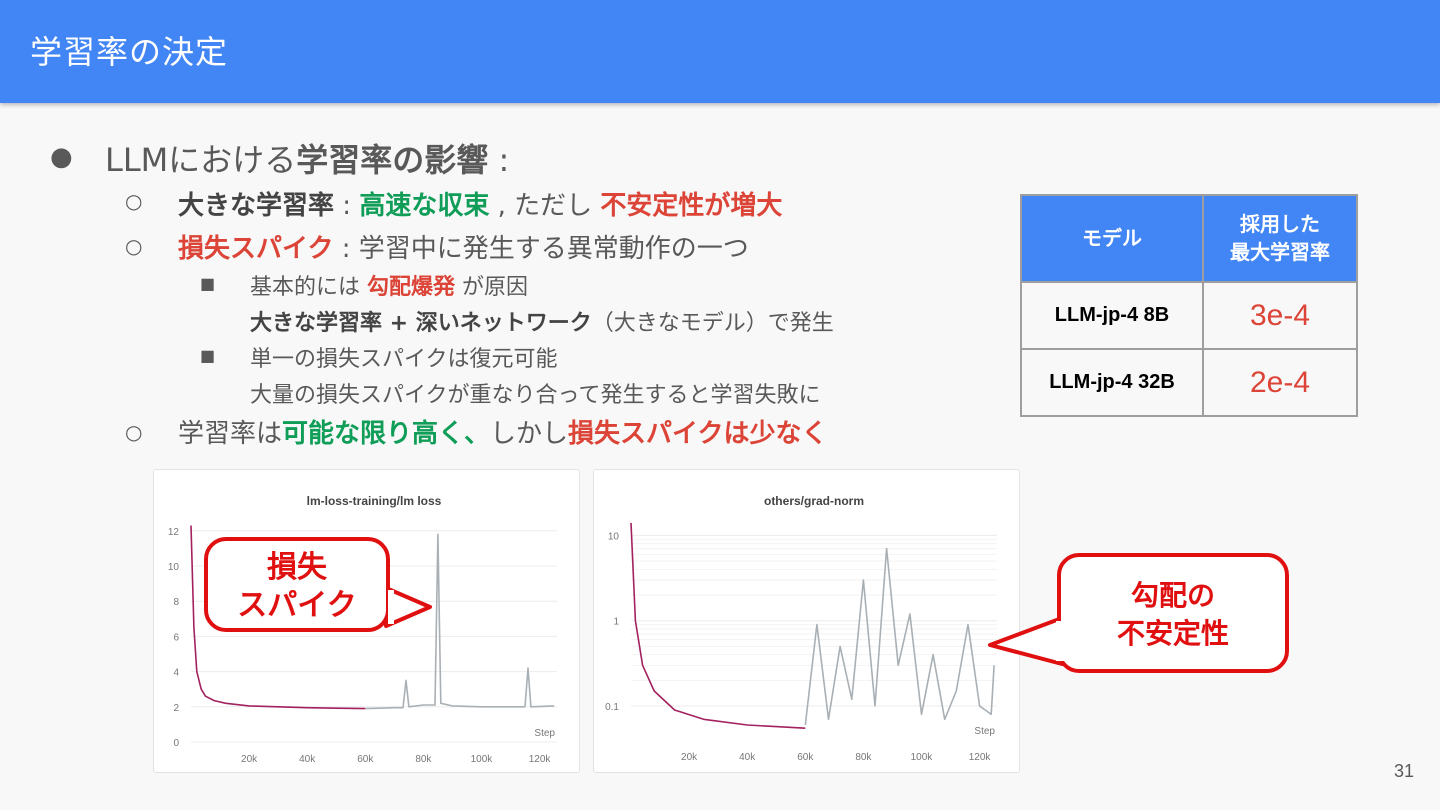 Image resolution: width=1440 pixels, height=810 pixels. Describe the element at coordinates (374, 501) in the screenshot. I see `chart-title: lm-loss-training/lm loss` at that location.